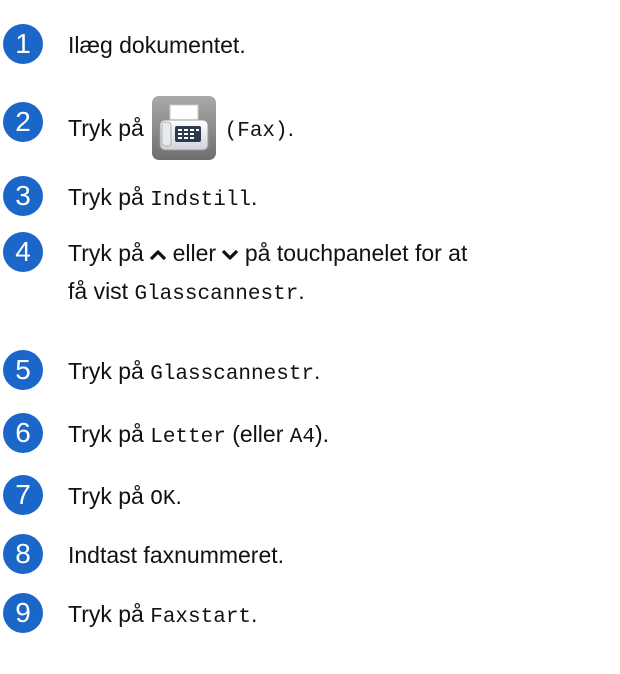 This screenshot has height=674, width=620. What do you see at coordinates (184, 127) in the screenshot?
I see `fax-icon` at bounding box center [184, 127].